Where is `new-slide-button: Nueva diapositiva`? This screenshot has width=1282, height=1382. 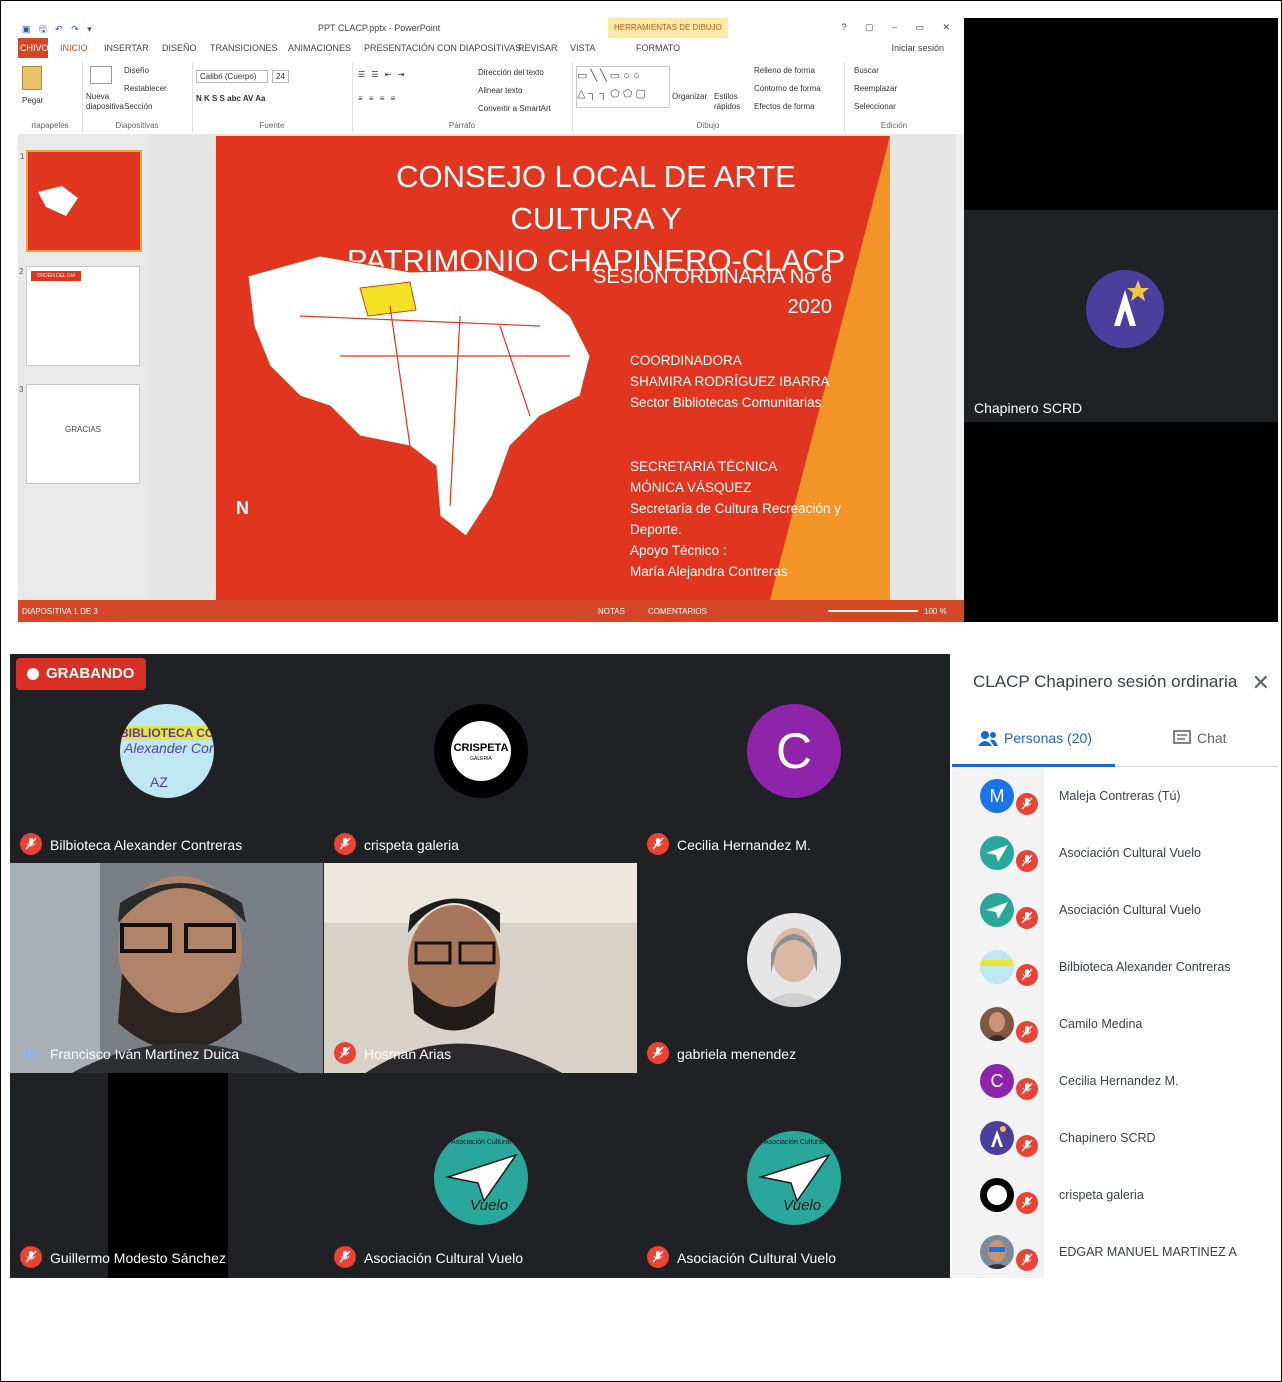
new-slide-button: Nueva diapositiva is located at coordinates (106, 102).